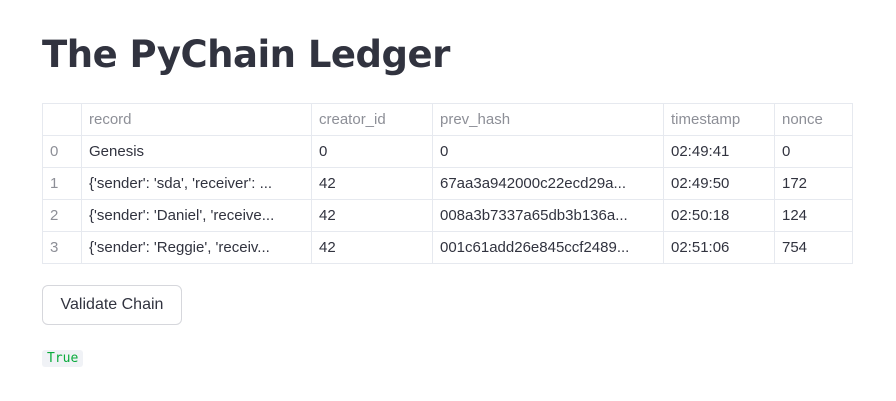 The height and width of the screenshot is (401, 896). I want to click on index-column-header, so click(62, 119).